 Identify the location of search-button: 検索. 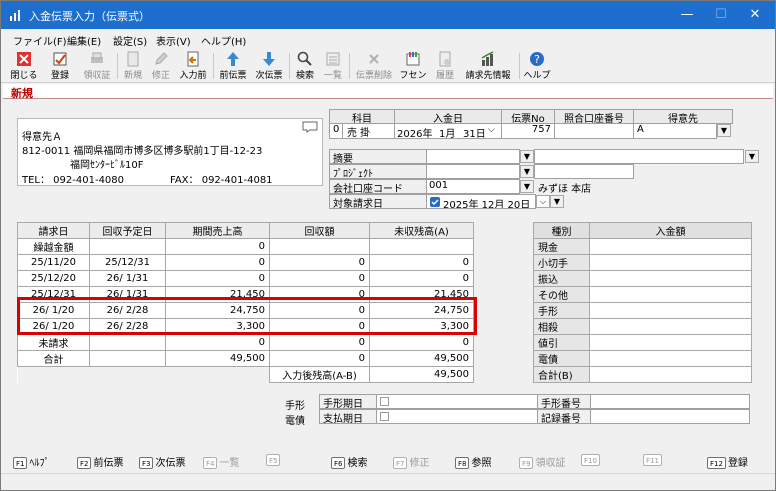
(305, 66).